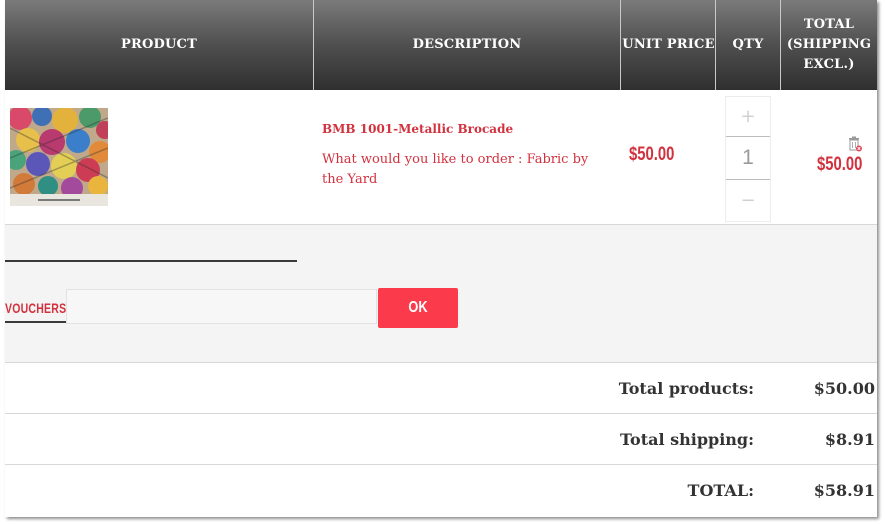 This screenshot has width=885, height=524. What do you see at coordinates (441, 490) in the screenshot?
I see `grand-total-row: TOTAL: $58.91` at bounding box center [441, 490].